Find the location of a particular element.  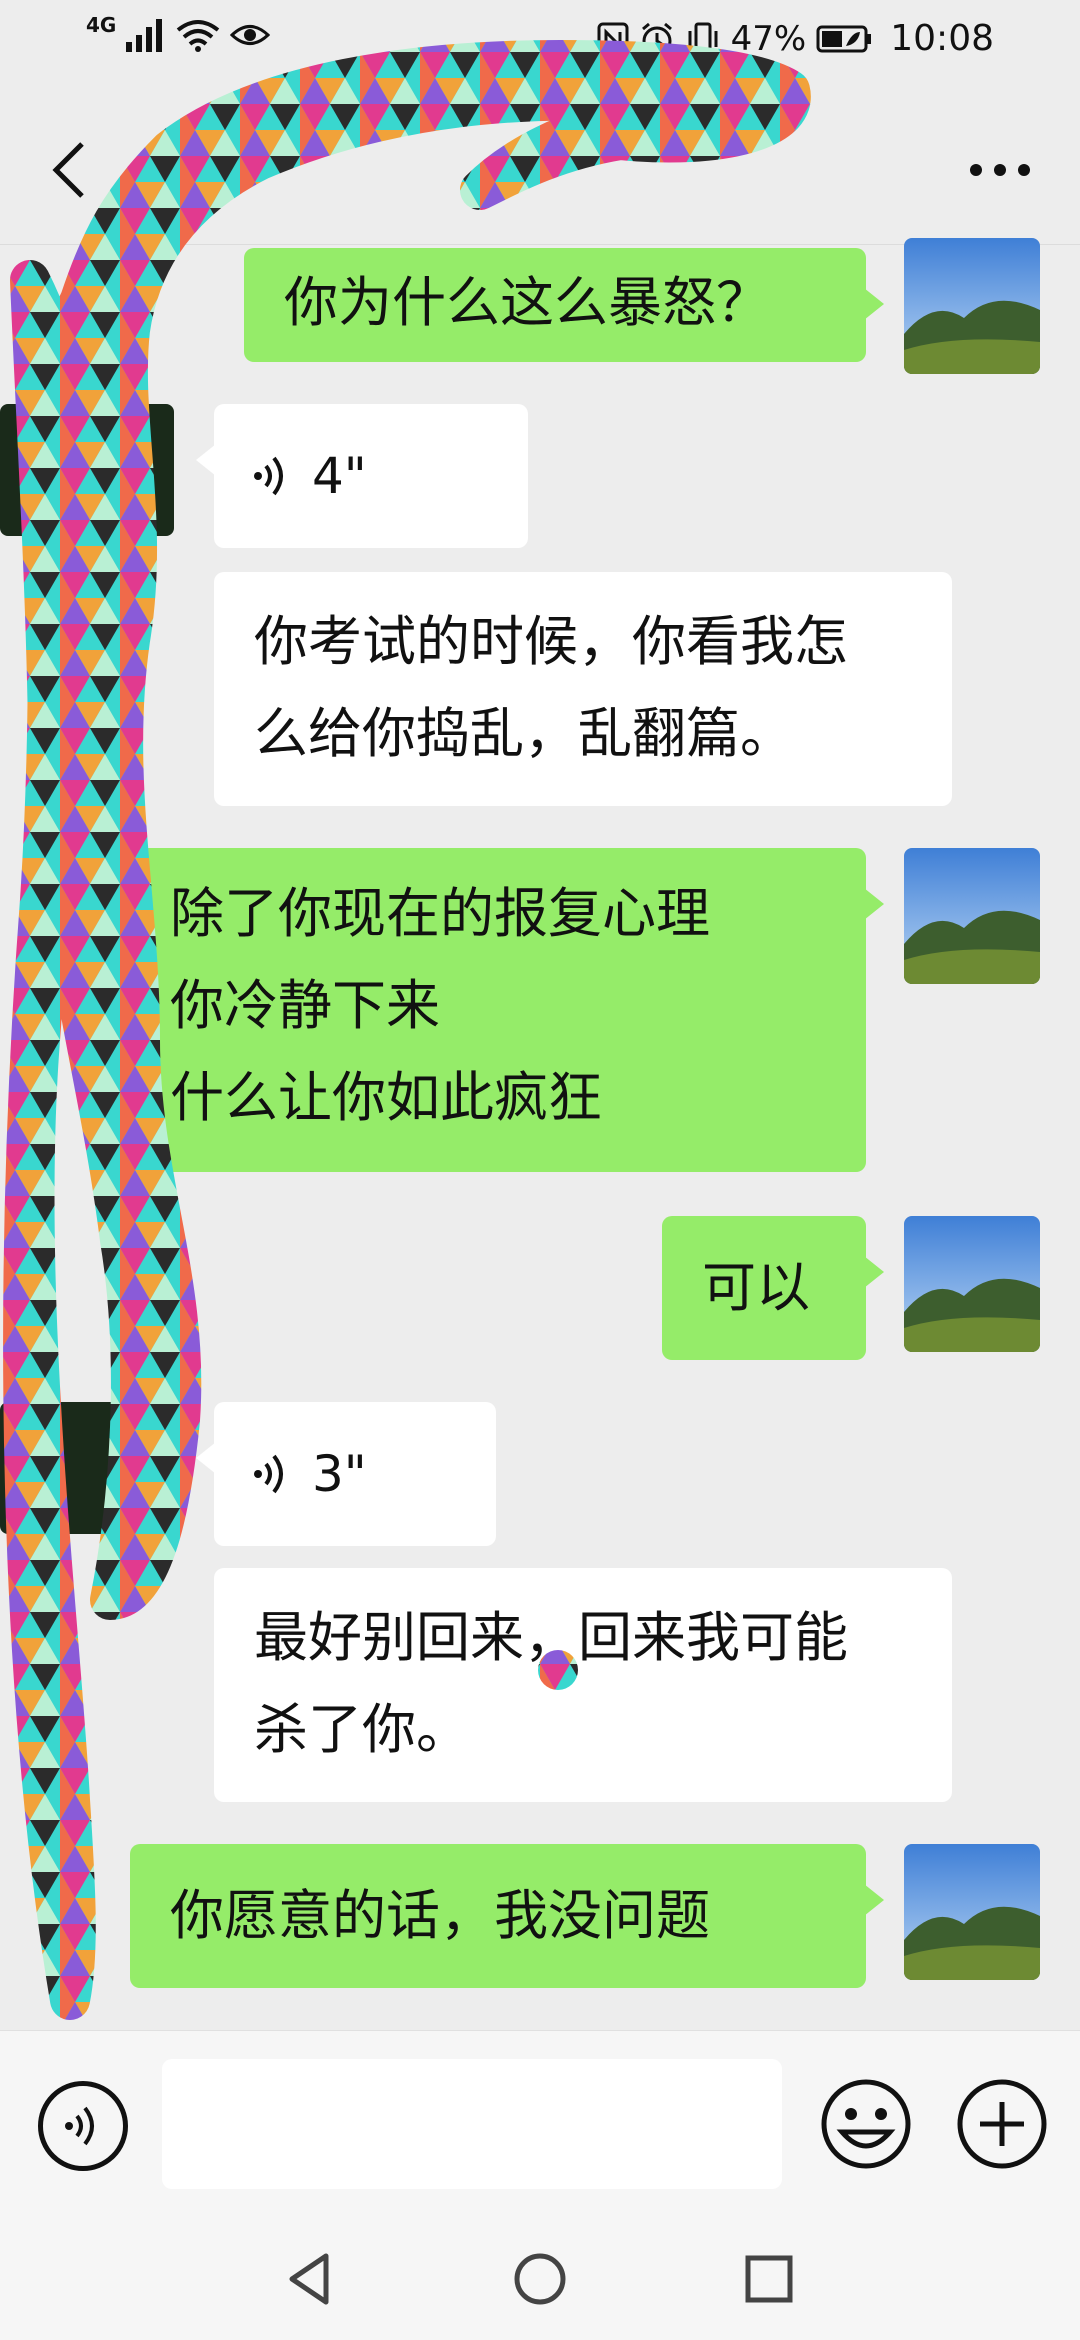

battery-icon is located at coordinates (844, 38).